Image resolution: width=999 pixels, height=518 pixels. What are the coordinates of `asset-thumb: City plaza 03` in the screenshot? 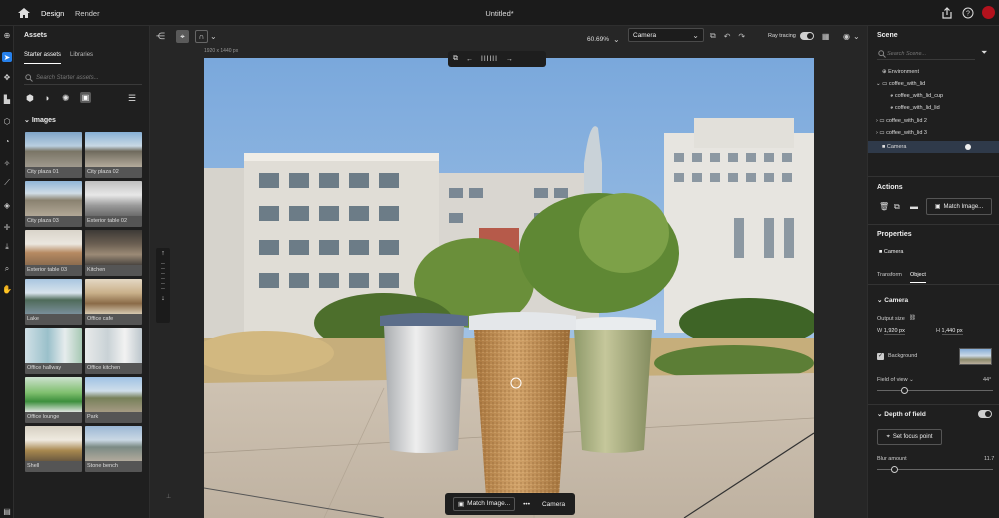 It's located at (53, 204).